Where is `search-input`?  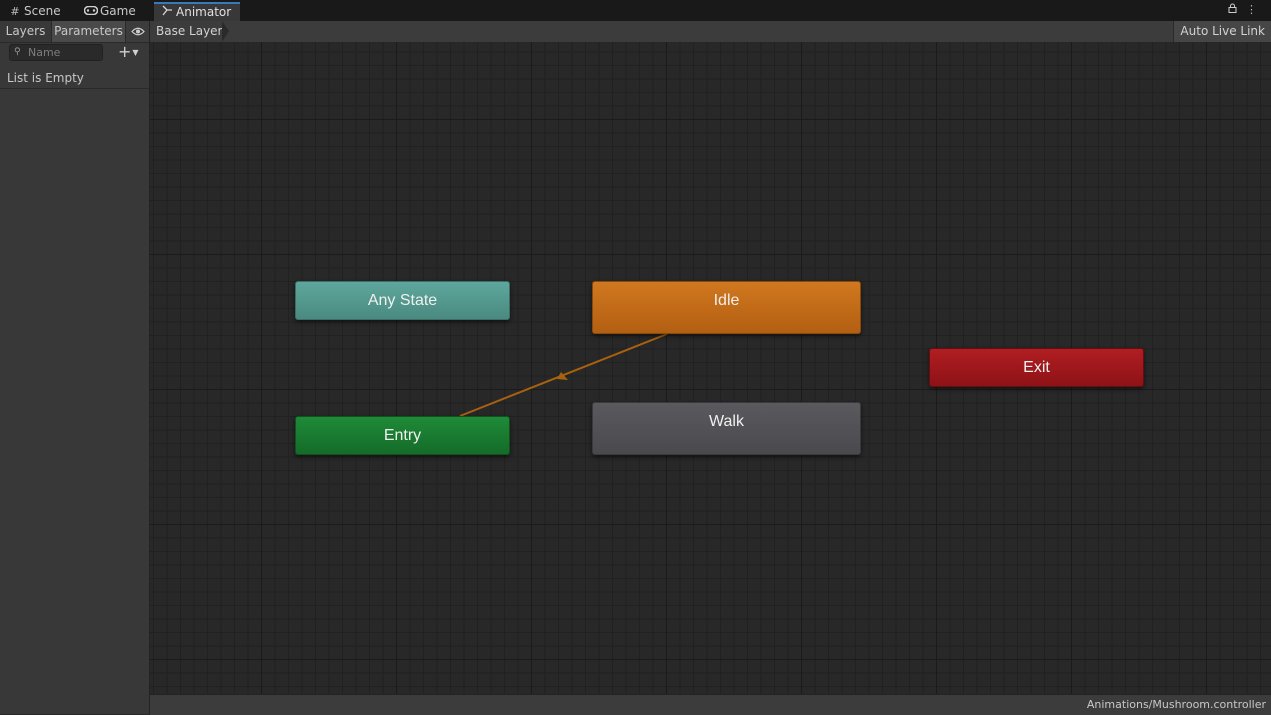
search-input is located at coordinates (64, 52).